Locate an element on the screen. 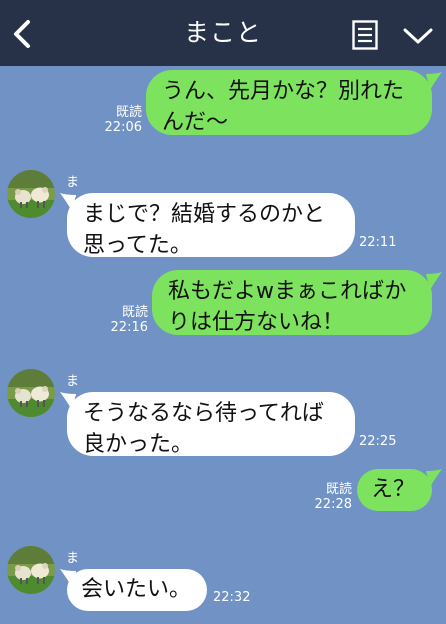 Image resolution: width=446 pixels, height=624 pixels. chat-header: まこと is located at coordinates (223, 33).